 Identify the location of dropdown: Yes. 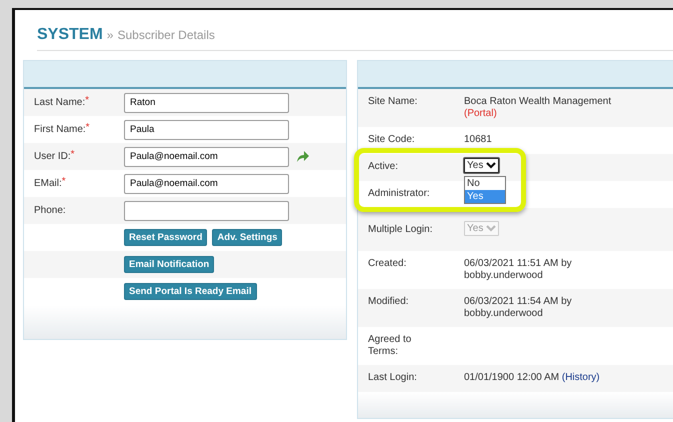
(482, 228).